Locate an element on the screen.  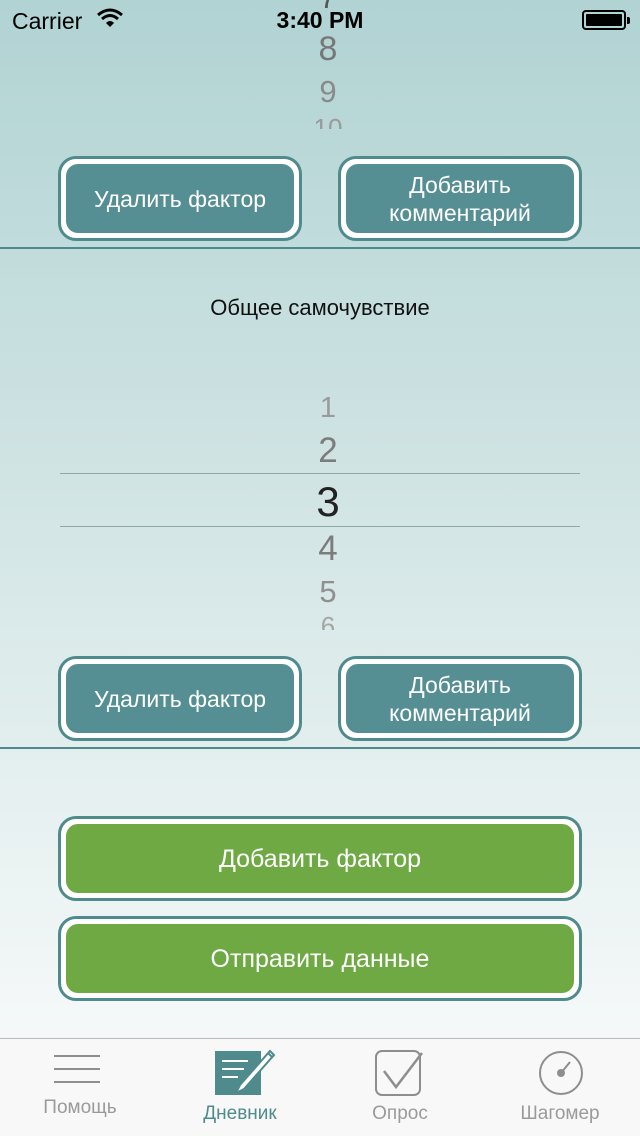
delete-factor-2-wrapper: Удалить фактор is located at coordinates (180, 698).